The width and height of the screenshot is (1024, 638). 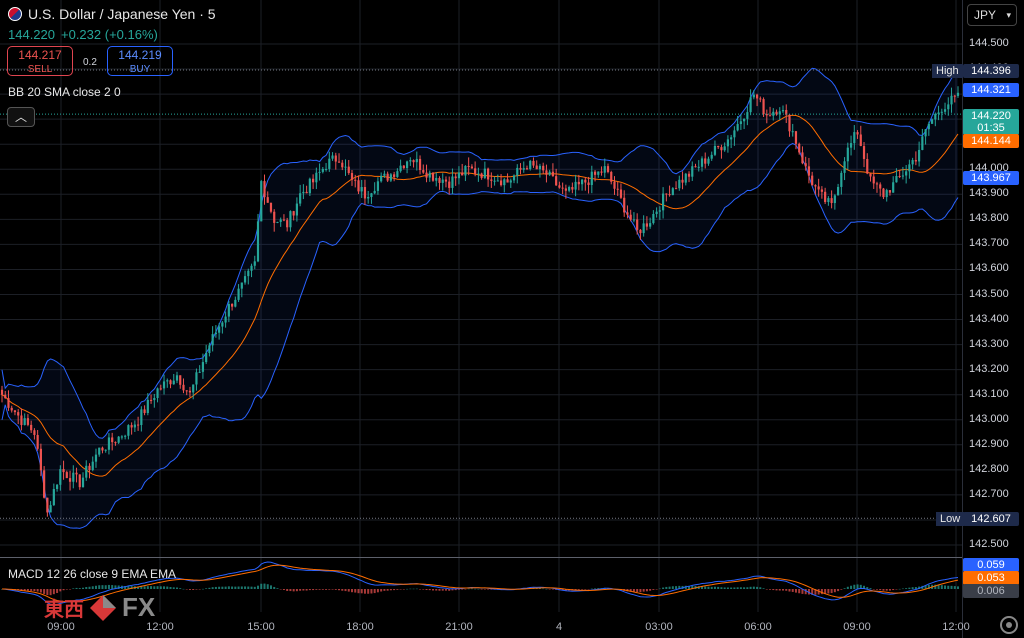 What do you see at coordinates (140, 61) in the screenshot?
I see `buy-button: 144.219 BUY` at bounding box center [140, 61].